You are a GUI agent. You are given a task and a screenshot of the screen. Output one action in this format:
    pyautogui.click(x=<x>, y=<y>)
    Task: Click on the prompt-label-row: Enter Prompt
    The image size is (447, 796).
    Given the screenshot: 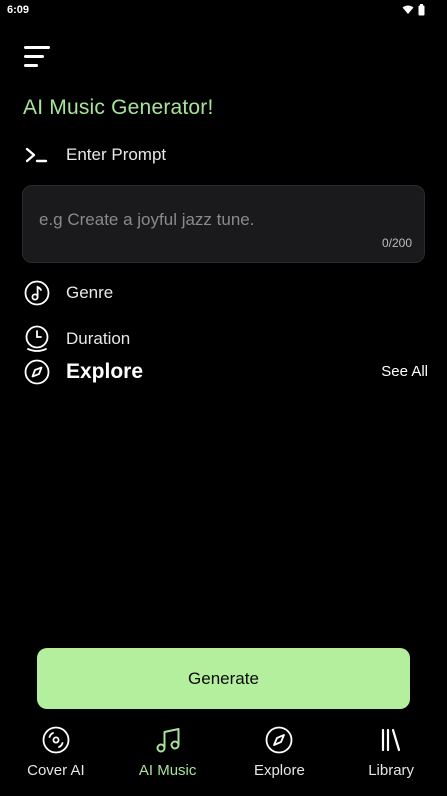 What is the action you would take?
    pyautogui.click(x=95, y=155)
    